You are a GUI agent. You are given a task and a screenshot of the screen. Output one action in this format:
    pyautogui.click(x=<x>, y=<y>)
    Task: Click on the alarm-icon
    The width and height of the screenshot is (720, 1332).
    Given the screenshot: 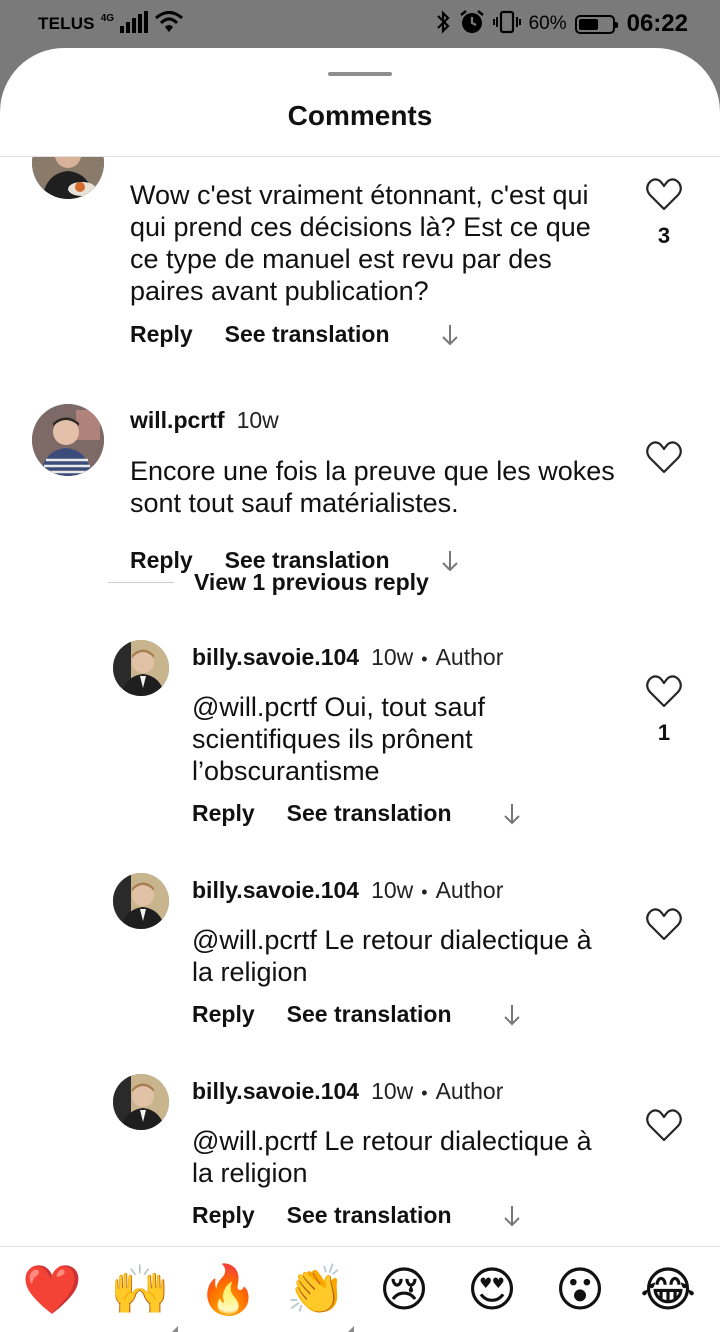 What is the action you would take?
    pyautogui.click(x=472, y=24)
    